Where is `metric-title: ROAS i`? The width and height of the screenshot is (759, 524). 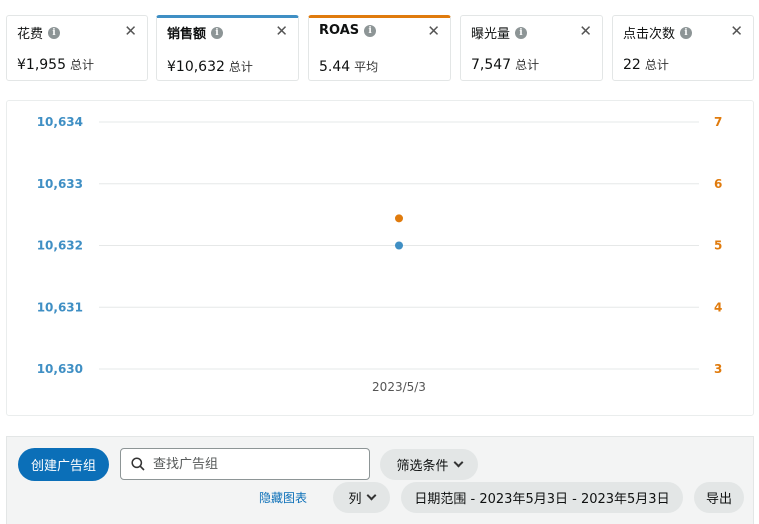 metric-title: ROAS i is located at coordinates (348, 30).